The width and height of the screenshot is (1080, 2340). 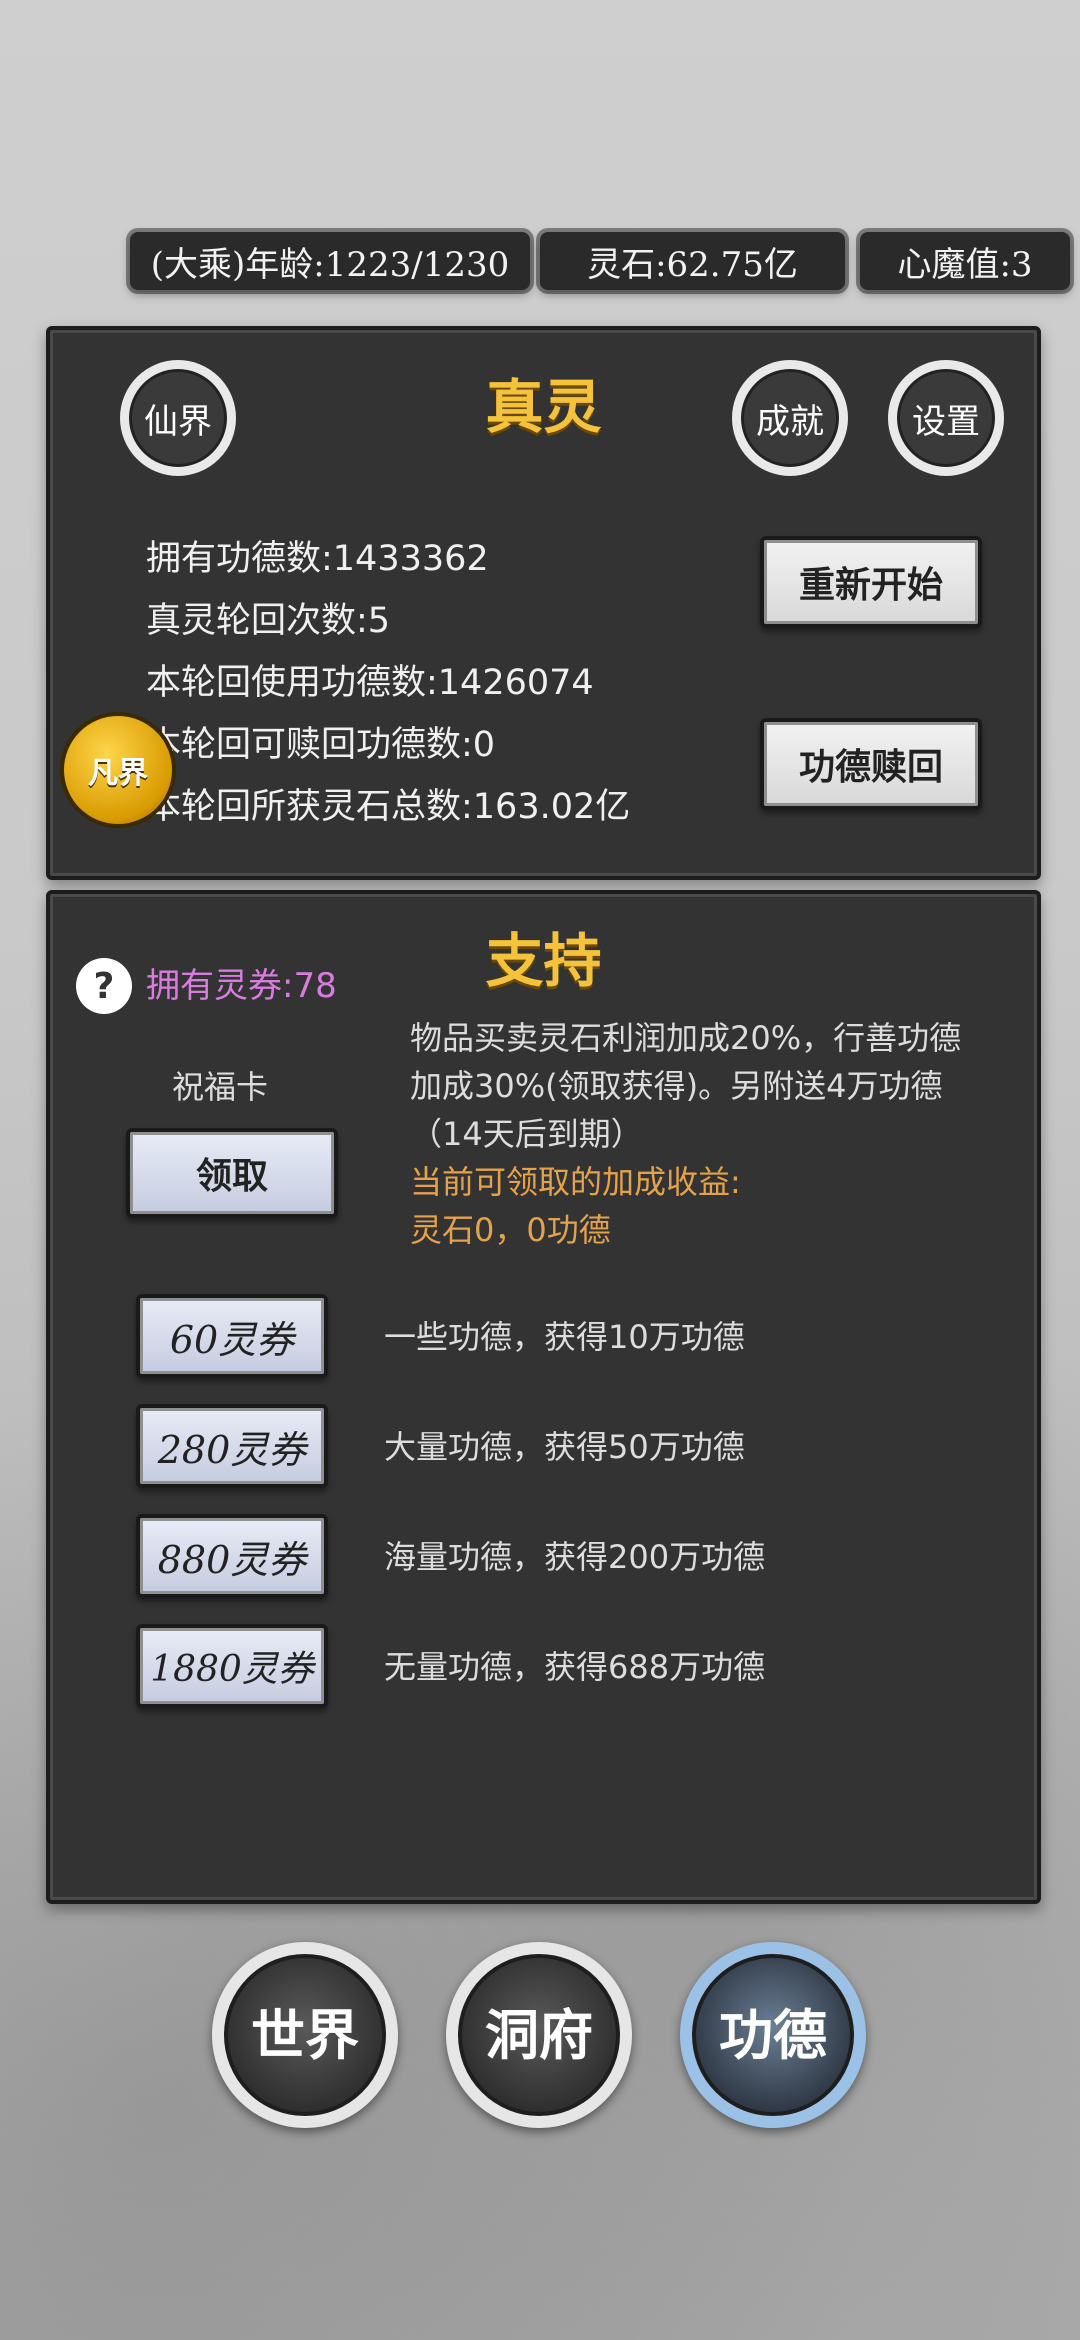 I want to click on buy-280-desc: 大量功德，获得50万功德, so click(x=564, y=1447).